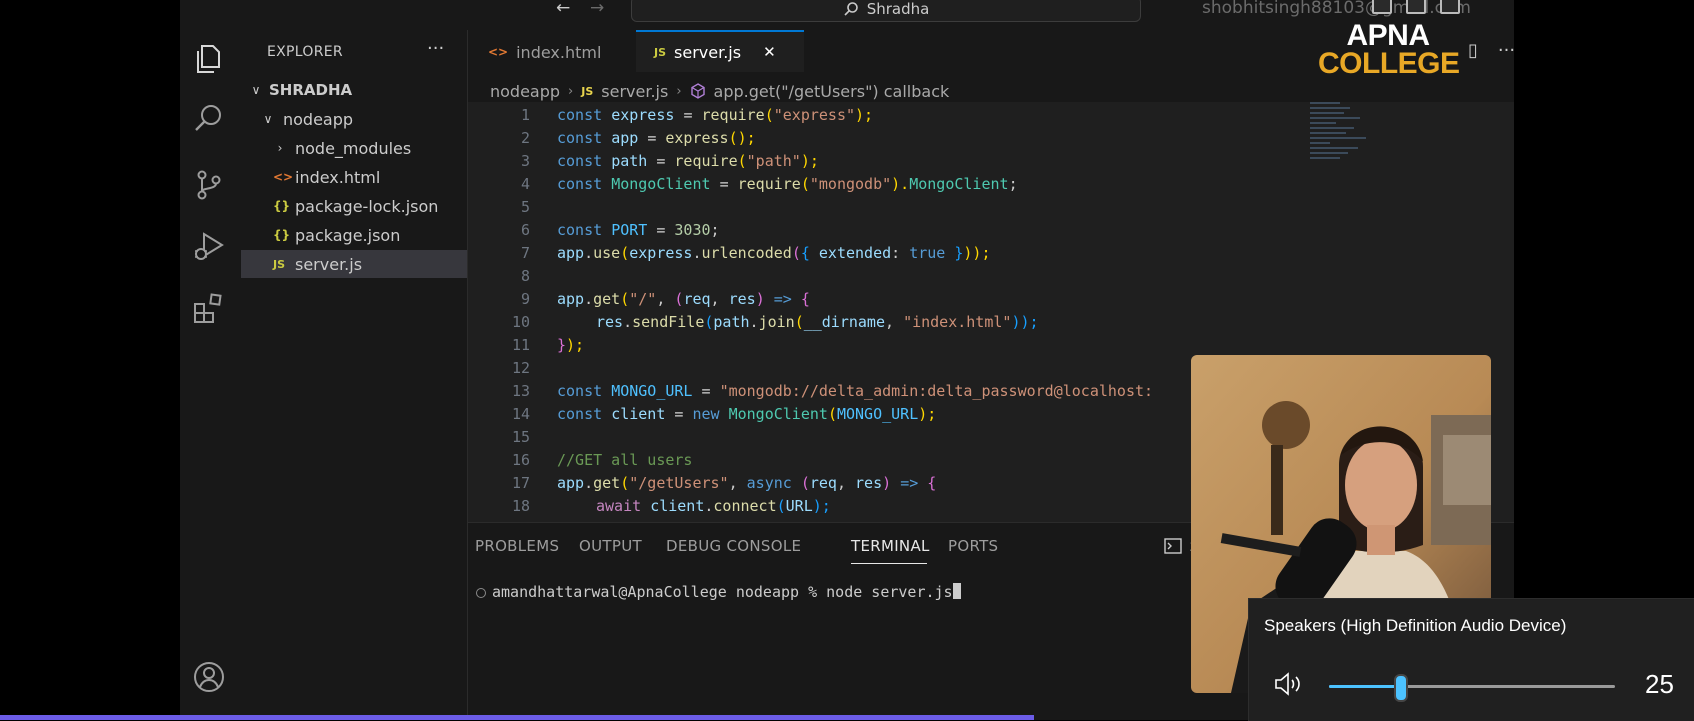  I want to click on volume-slider-thumb, so click(1400, 688).